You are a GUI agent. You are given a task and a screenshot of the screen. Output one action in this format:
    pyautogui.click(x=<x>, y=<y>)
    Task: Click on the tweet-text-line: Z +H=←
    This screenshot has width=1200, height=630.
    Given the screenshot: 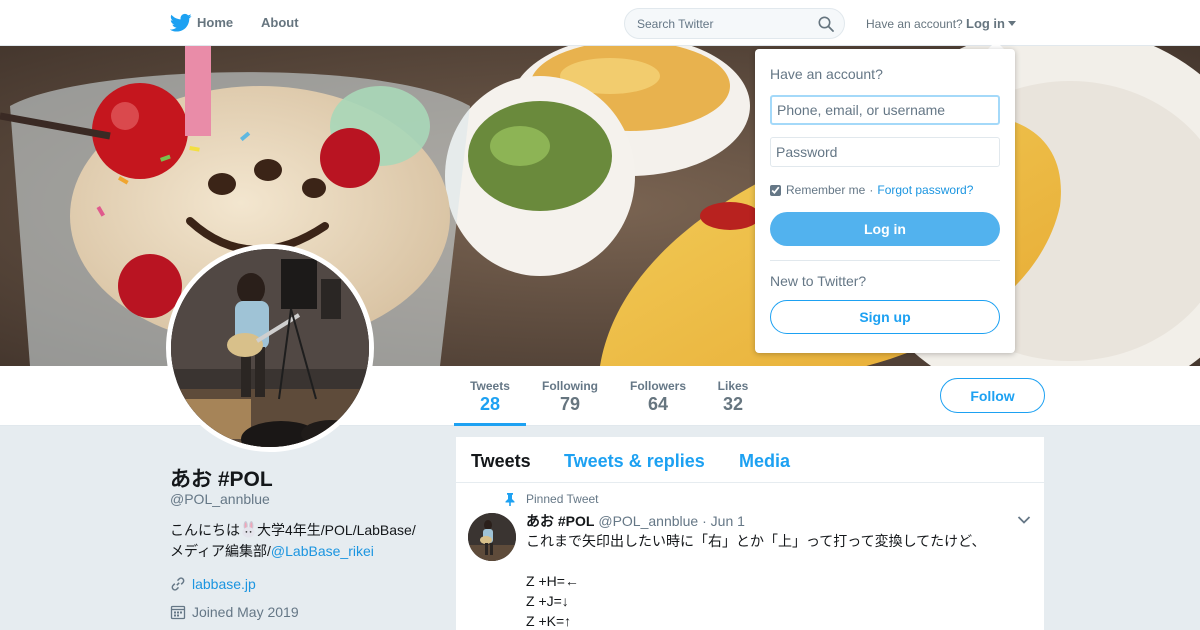 What is the action you would take?
    pyautogui.click(x=552, y=581)
    